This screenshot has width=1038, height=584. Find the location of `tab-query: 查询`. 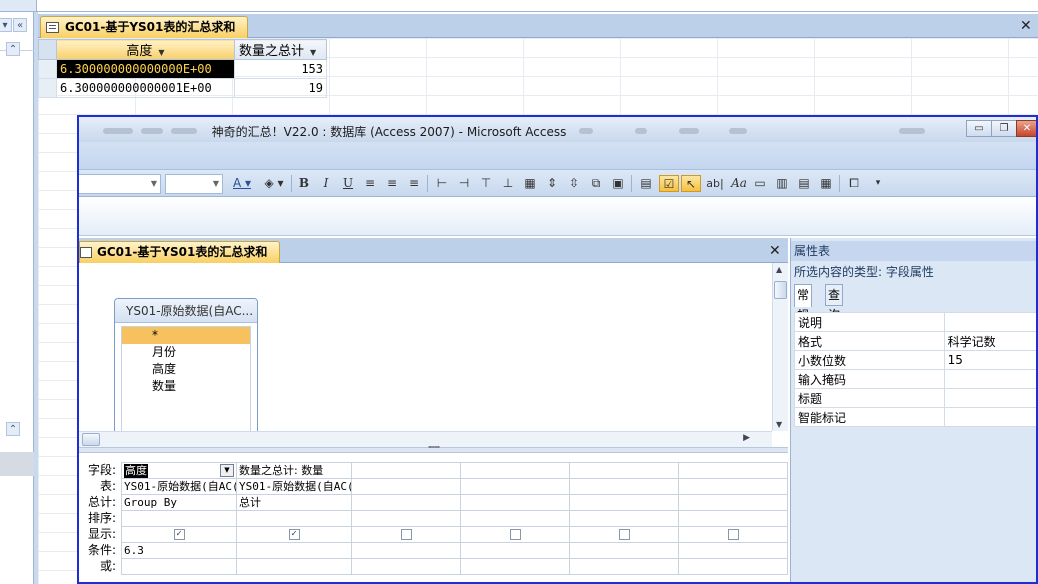

tab-query: 查询 is located at coordinates (834, 303).